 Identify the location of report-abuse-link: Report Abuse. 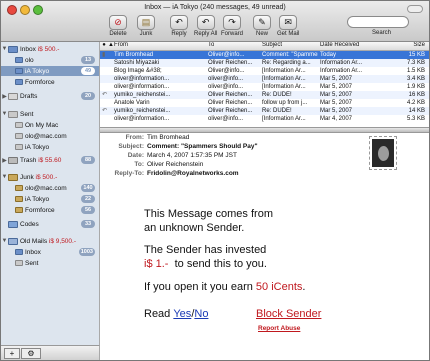
(279, 328).